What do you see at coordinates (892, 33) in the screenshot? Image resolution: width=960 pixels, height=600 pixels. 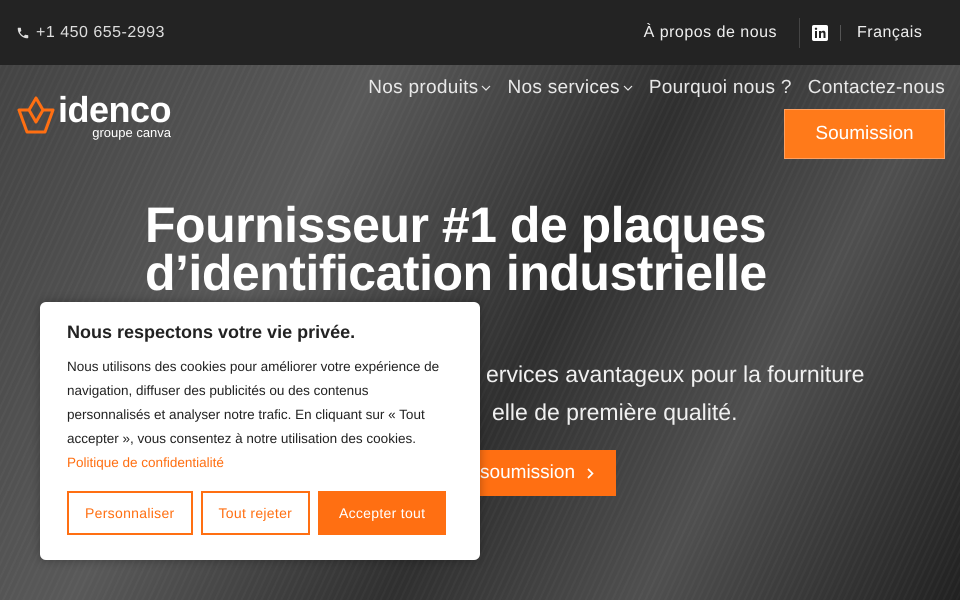 I see `language-selector: Français` at bounding box center [892, 33].